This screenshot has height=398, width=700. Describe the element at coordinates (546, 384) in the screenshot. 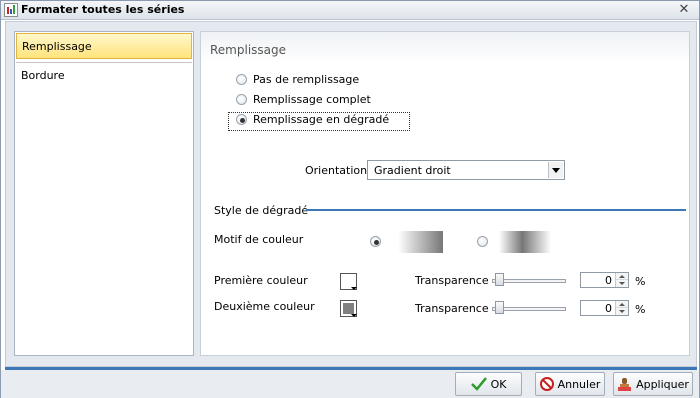

I see `cancel-icon` at that location.